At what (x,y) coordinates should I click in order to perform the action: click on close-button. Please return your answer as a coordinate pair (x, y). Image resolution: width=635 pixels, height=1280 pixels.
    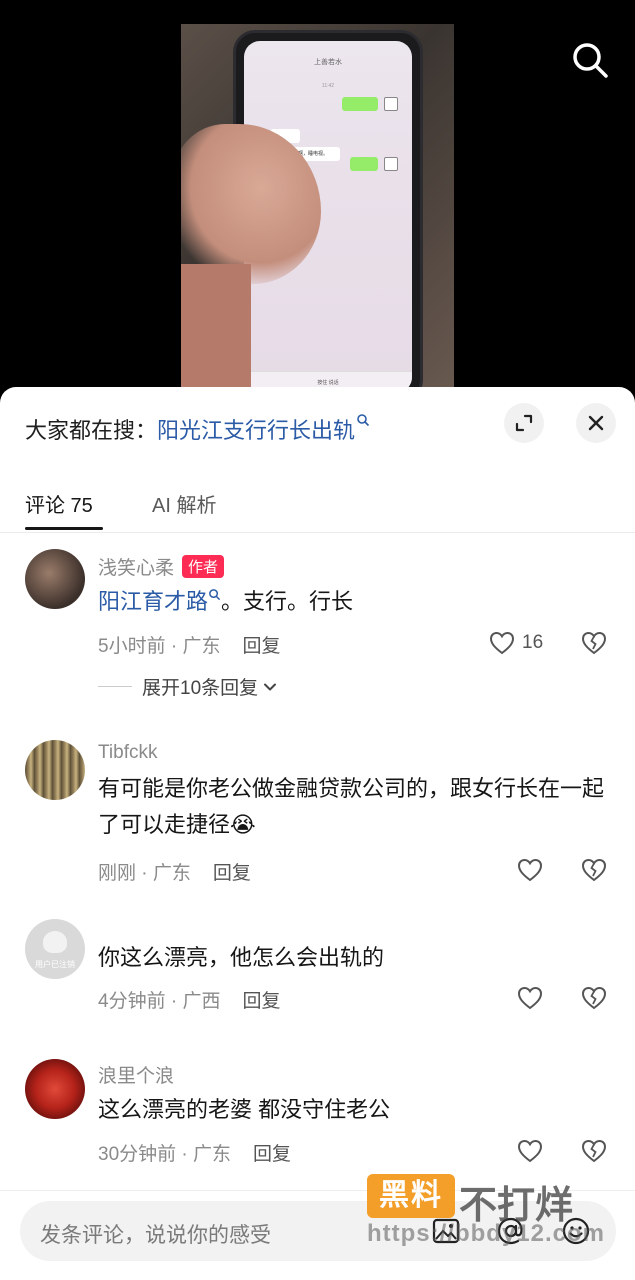
    Looking at the image, I should click on (596, 423).